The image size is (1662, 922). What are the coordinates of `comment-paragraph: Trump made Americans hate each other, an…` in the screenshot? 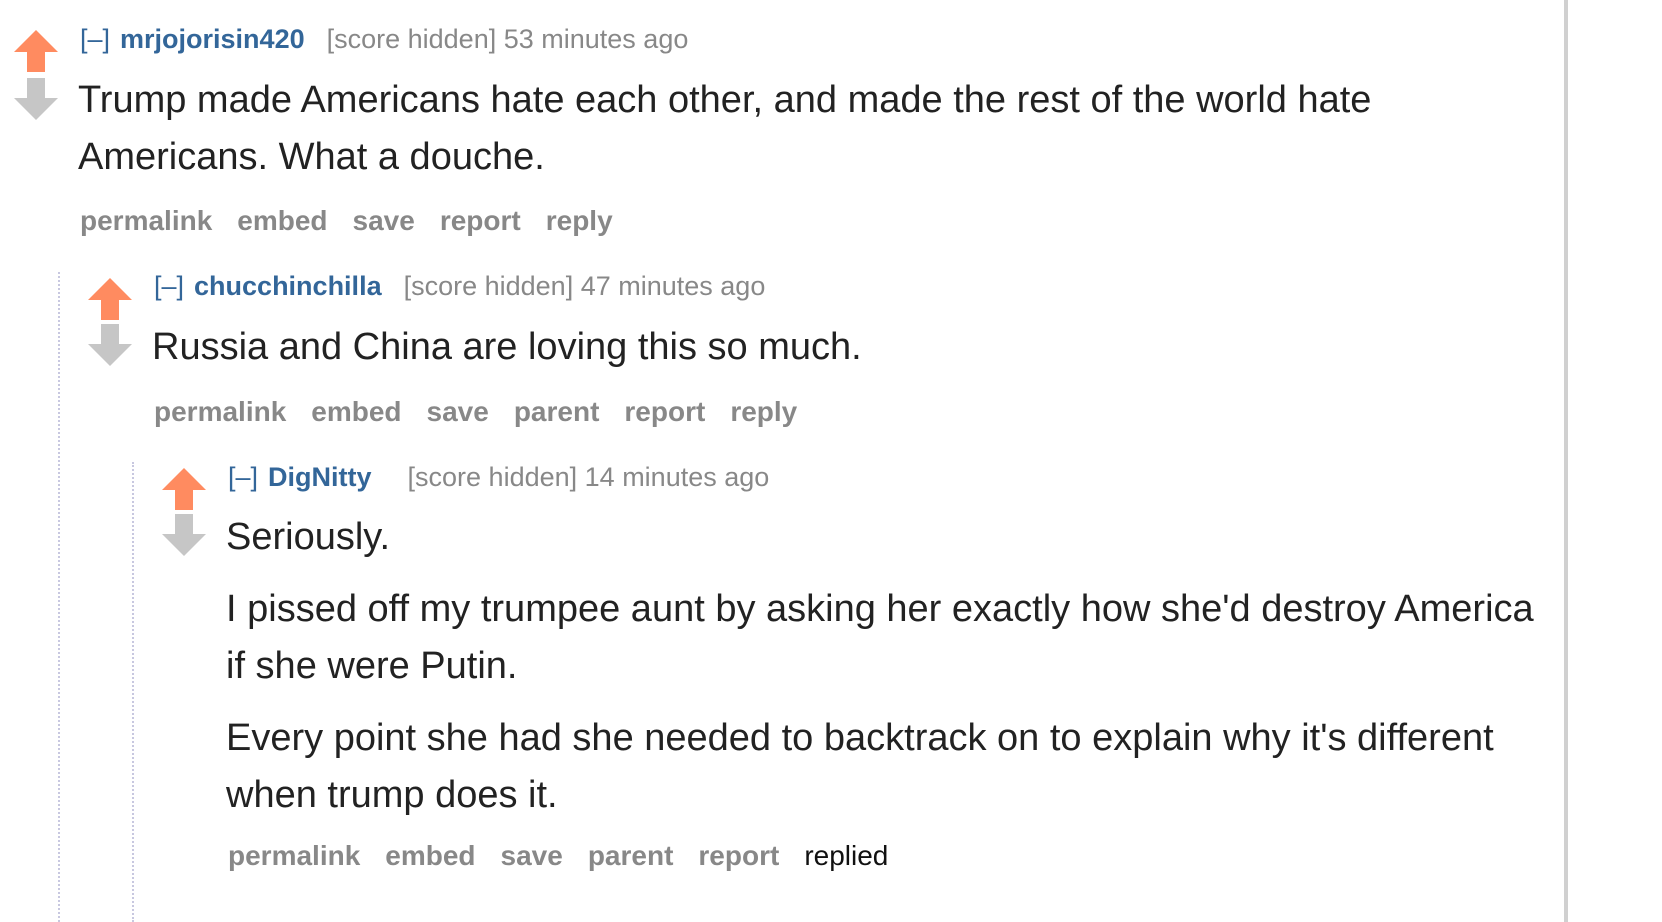 It's located at (725, 128).